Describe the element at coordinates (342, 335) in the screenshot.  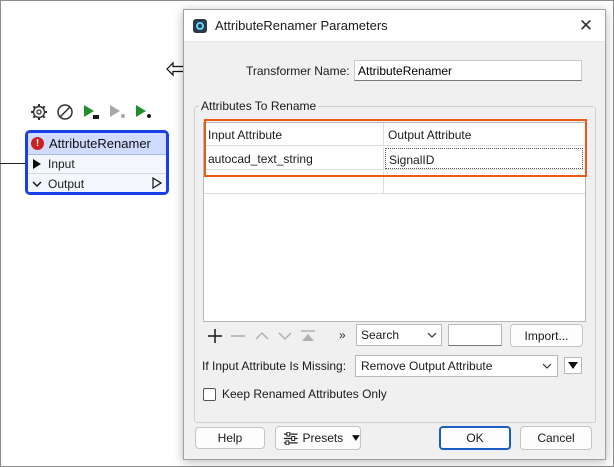
I see `more-chevron-icon: »` at that location.